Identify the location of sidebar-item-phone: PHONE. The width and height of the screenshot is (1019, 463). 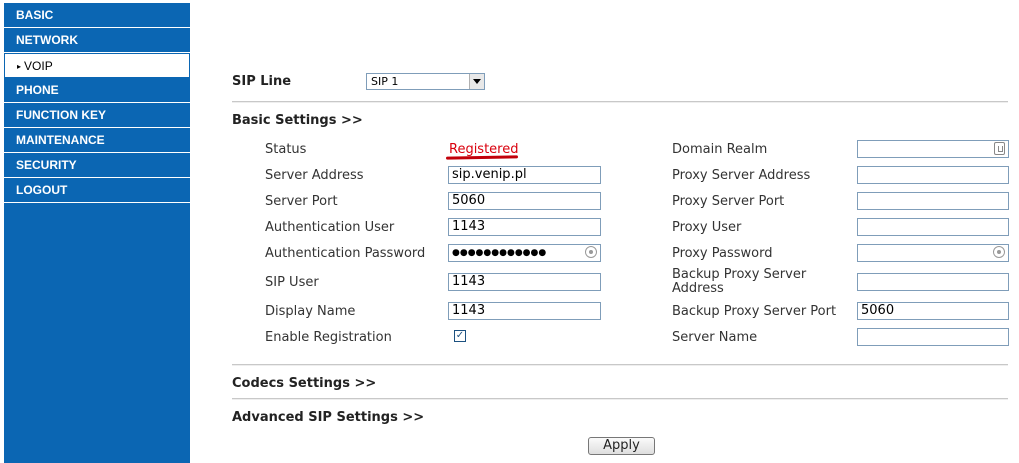
(97, 90).